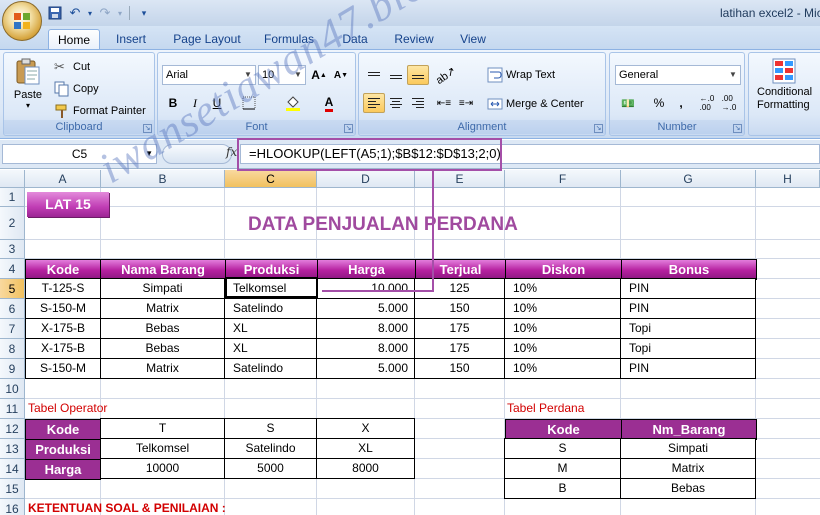  Describe the element at coordinates (365, 368) in the screenshot. I see `main-cell-r9-d: 5.000` at that location.